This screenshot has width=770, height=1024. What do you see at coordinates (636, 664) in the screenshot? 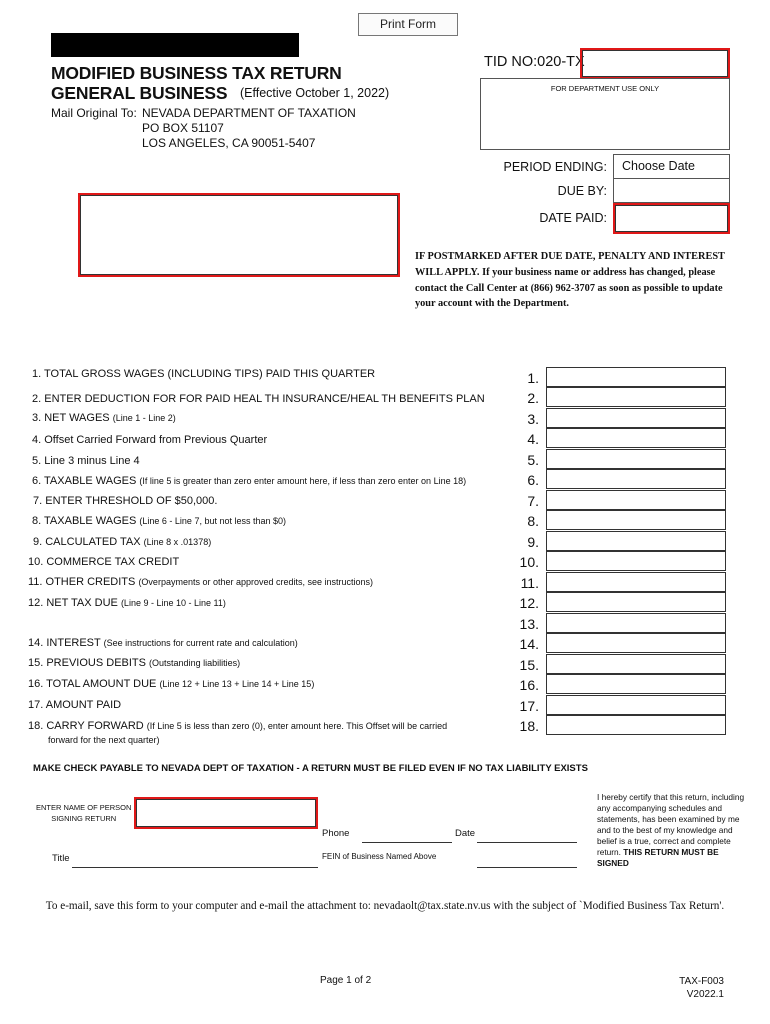
I see `line-15-input` at bounding box center [636, 664].